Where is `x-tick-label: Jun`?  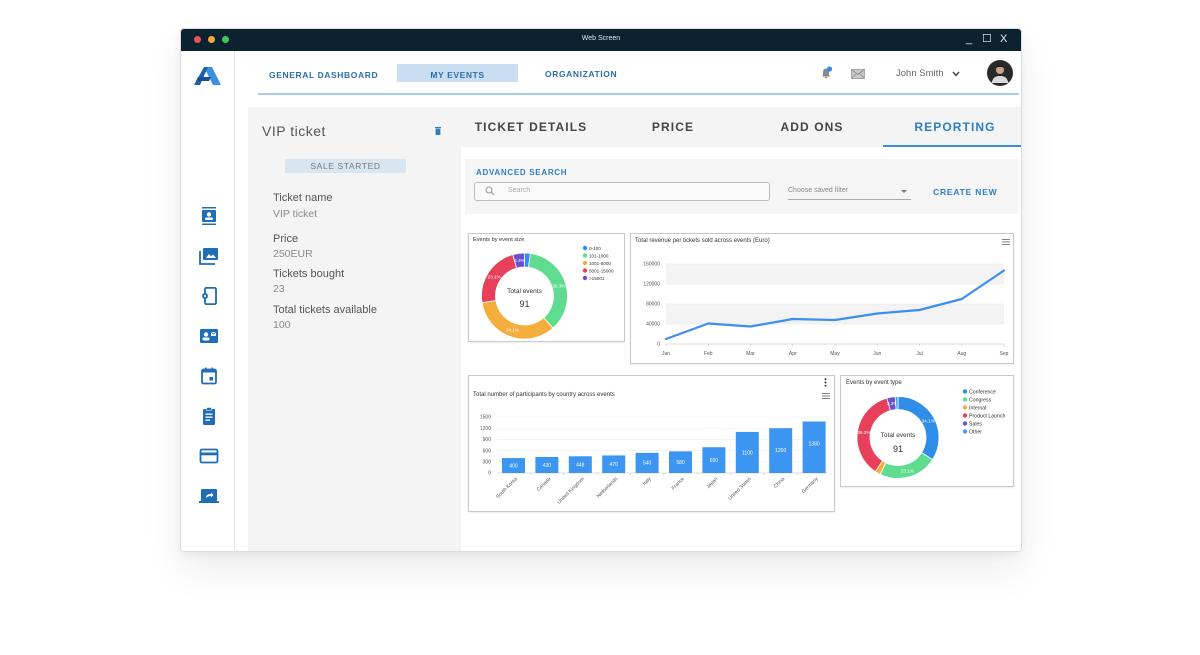 x-tick-label: Jun is located at coordinates (877, 354).